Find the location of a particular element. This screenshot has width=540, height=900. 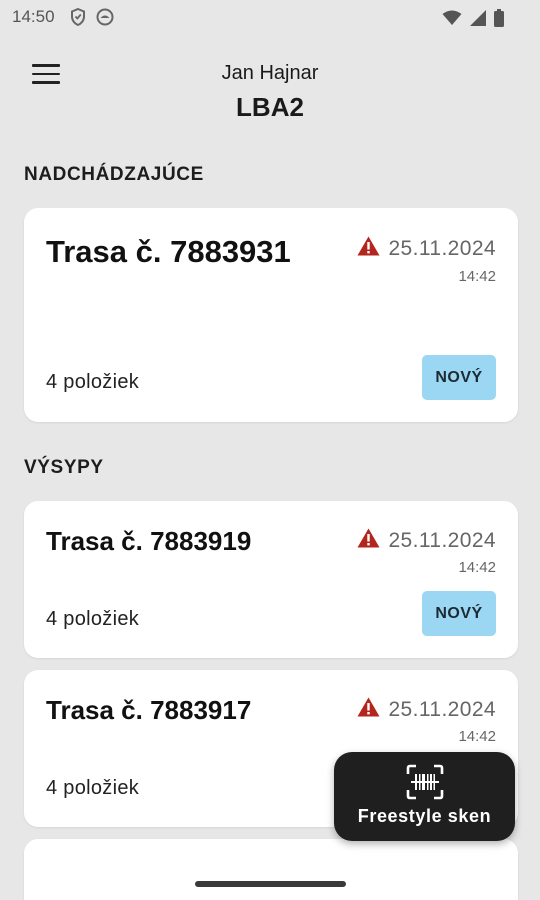

status-left-icons is located at coordinates (92, 17).